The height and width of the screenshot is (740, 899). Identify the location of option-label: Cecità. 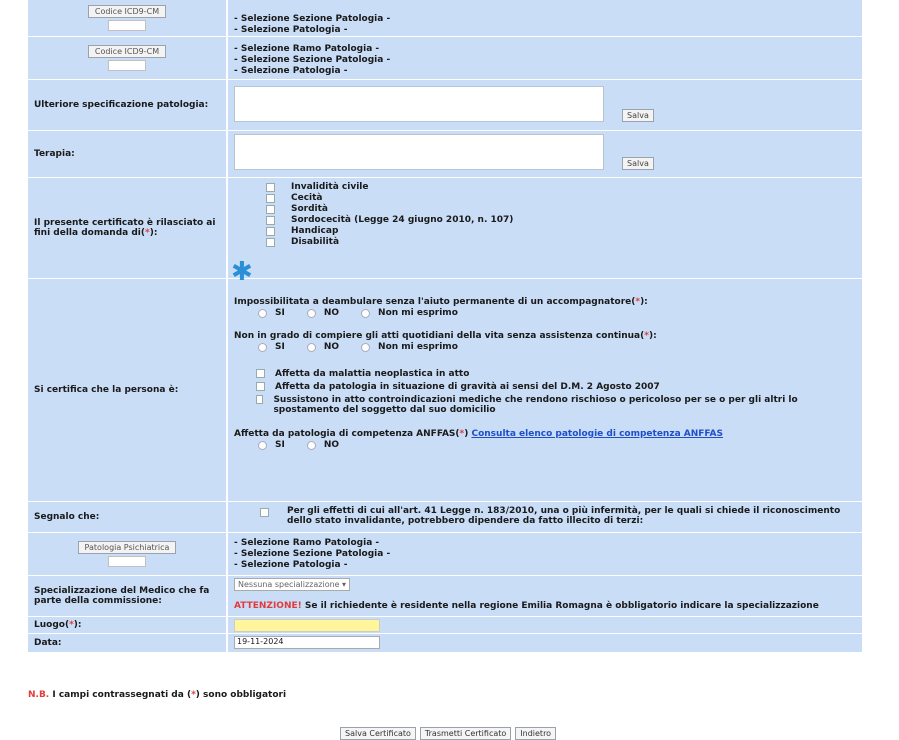
(307, 198).